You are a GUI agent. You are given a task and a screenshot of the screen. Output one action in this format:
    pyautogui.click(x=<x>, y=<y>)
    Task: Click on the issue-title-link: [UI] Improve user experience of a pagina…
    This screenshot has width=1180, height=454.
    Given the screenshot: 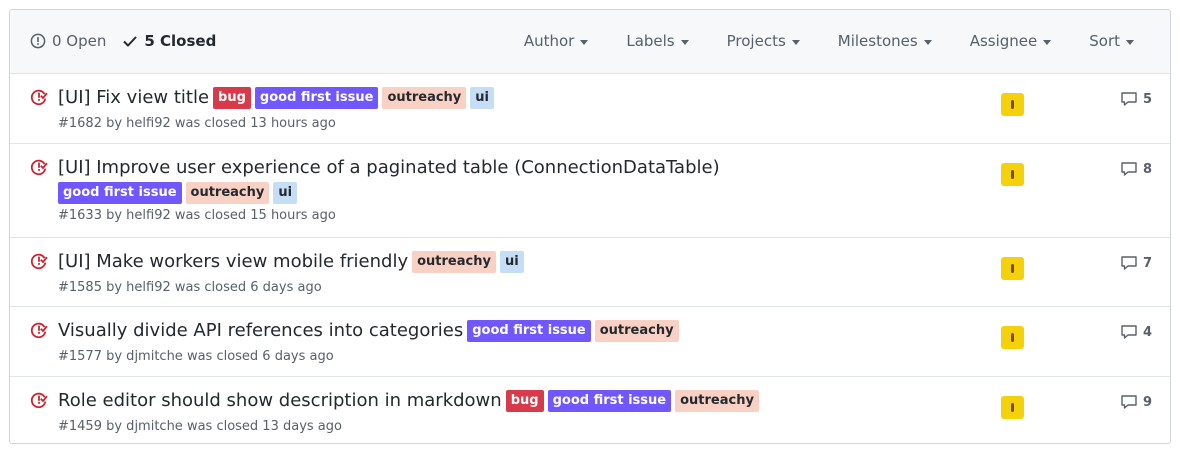 What is the action you would take?
    pyautogui.click(x=389, y=168)
    